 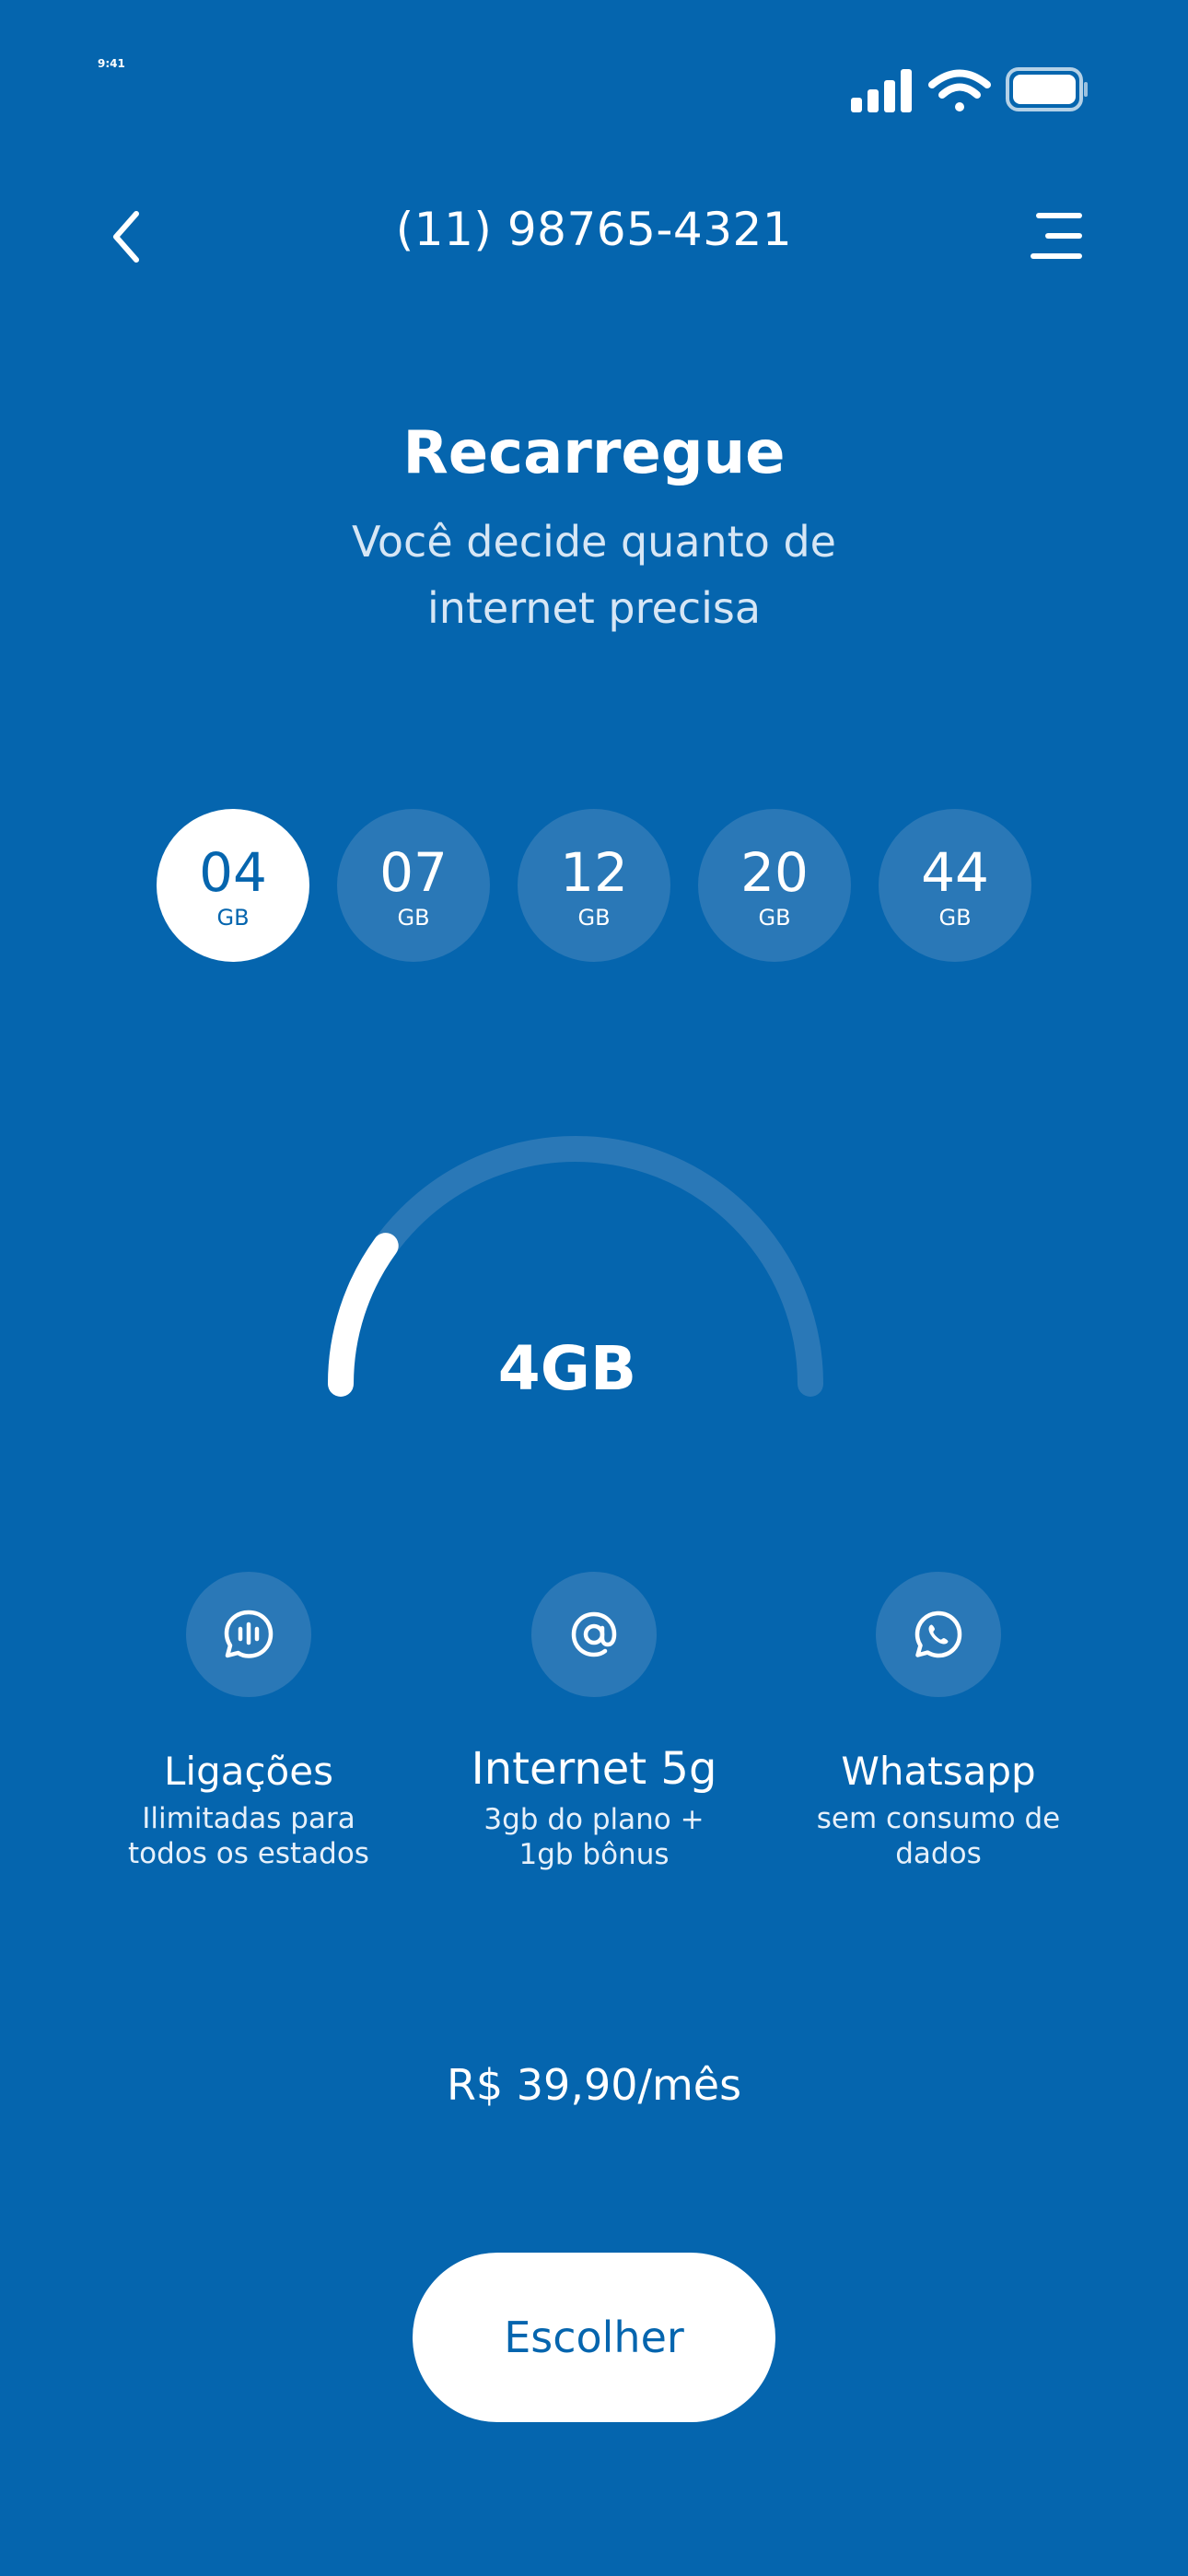 What do you see at coordinates (567, 1368) in the screenshot?
I see `gauge-value: 4GB` at bounding box center [567, 1368].